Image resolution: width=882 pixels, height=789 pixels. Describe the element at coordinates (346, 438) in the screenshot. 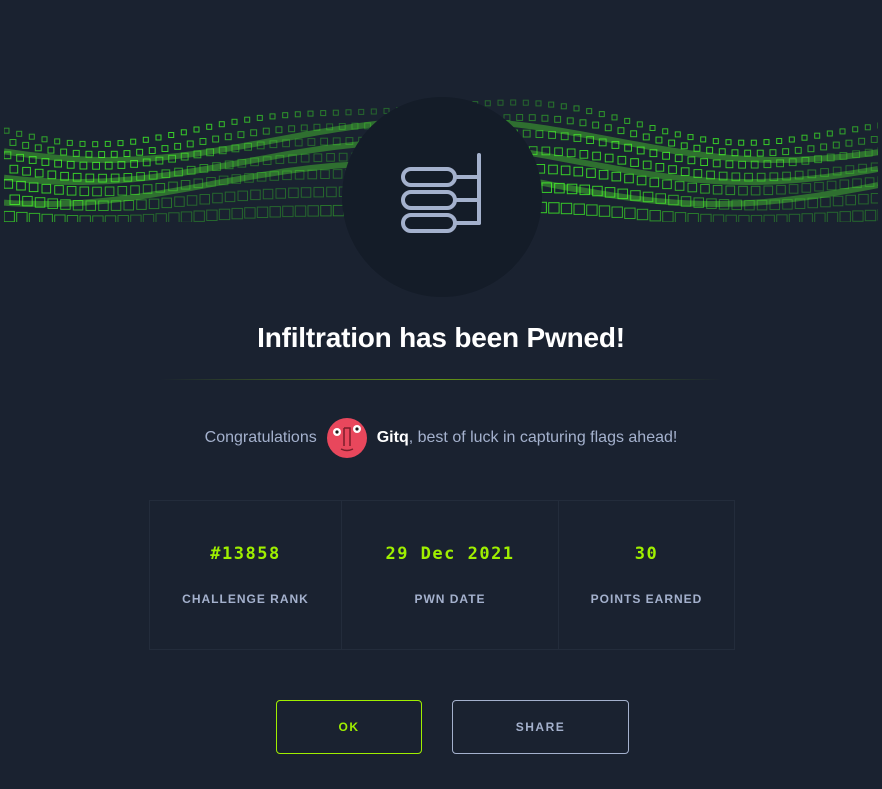

I see `user-avatar` at that location.